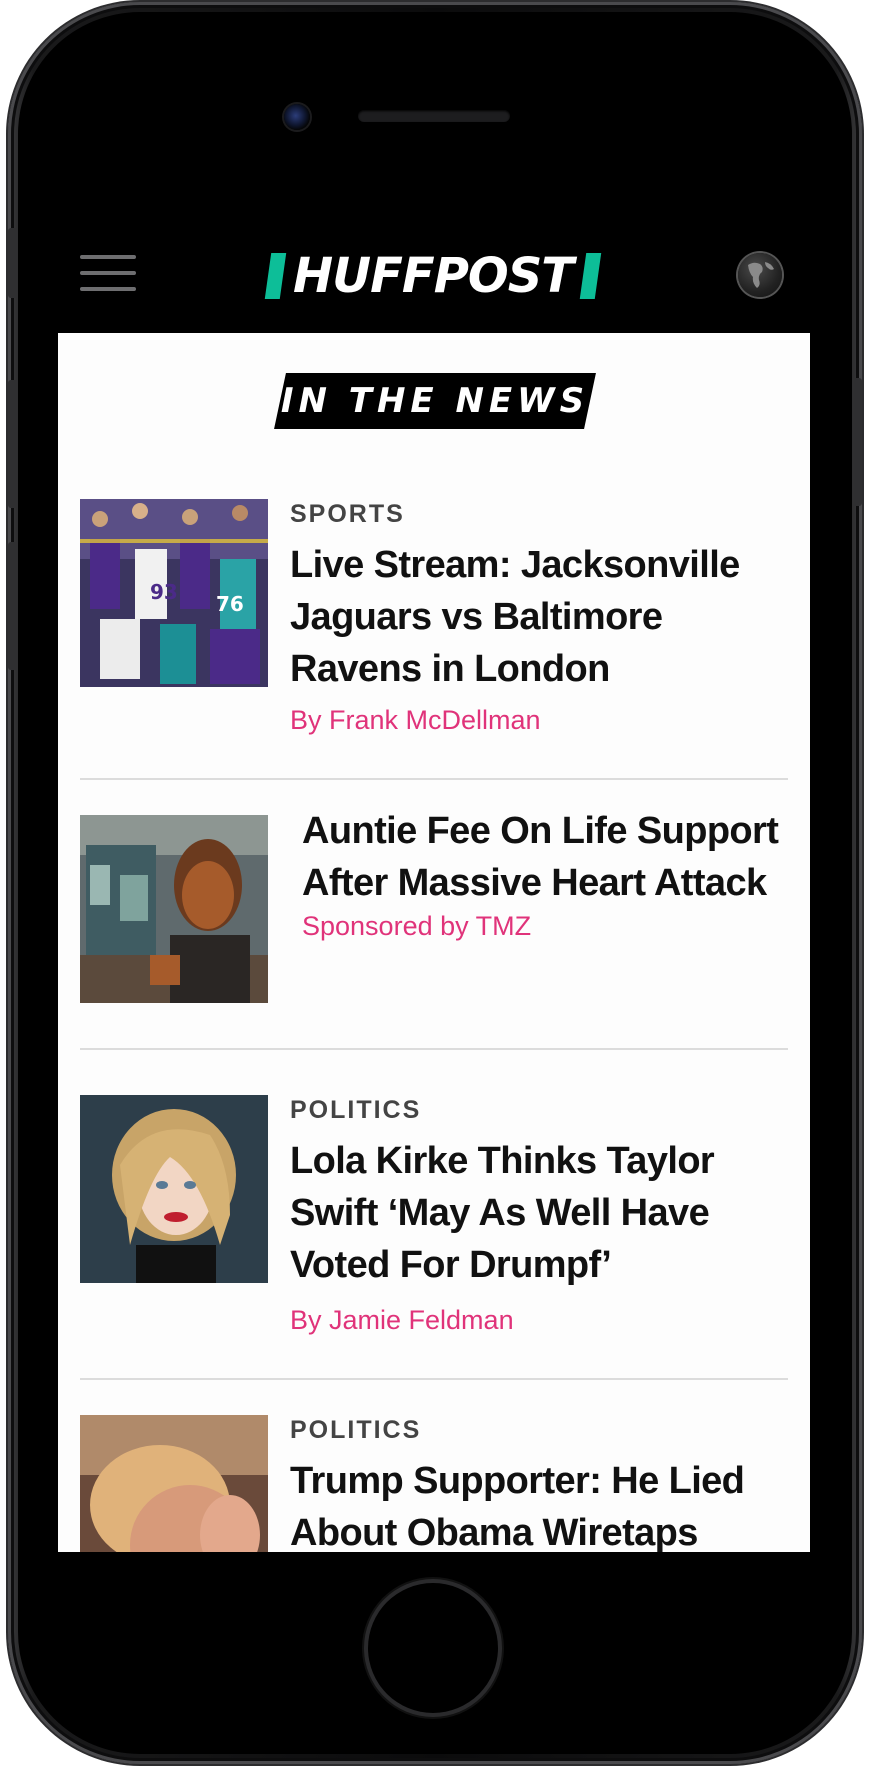 The image size is (870, 1767). Describe the element at coordinates (540, 1320) in the screenshot. I see `article-byline: By Jamie Feldman` at that location.